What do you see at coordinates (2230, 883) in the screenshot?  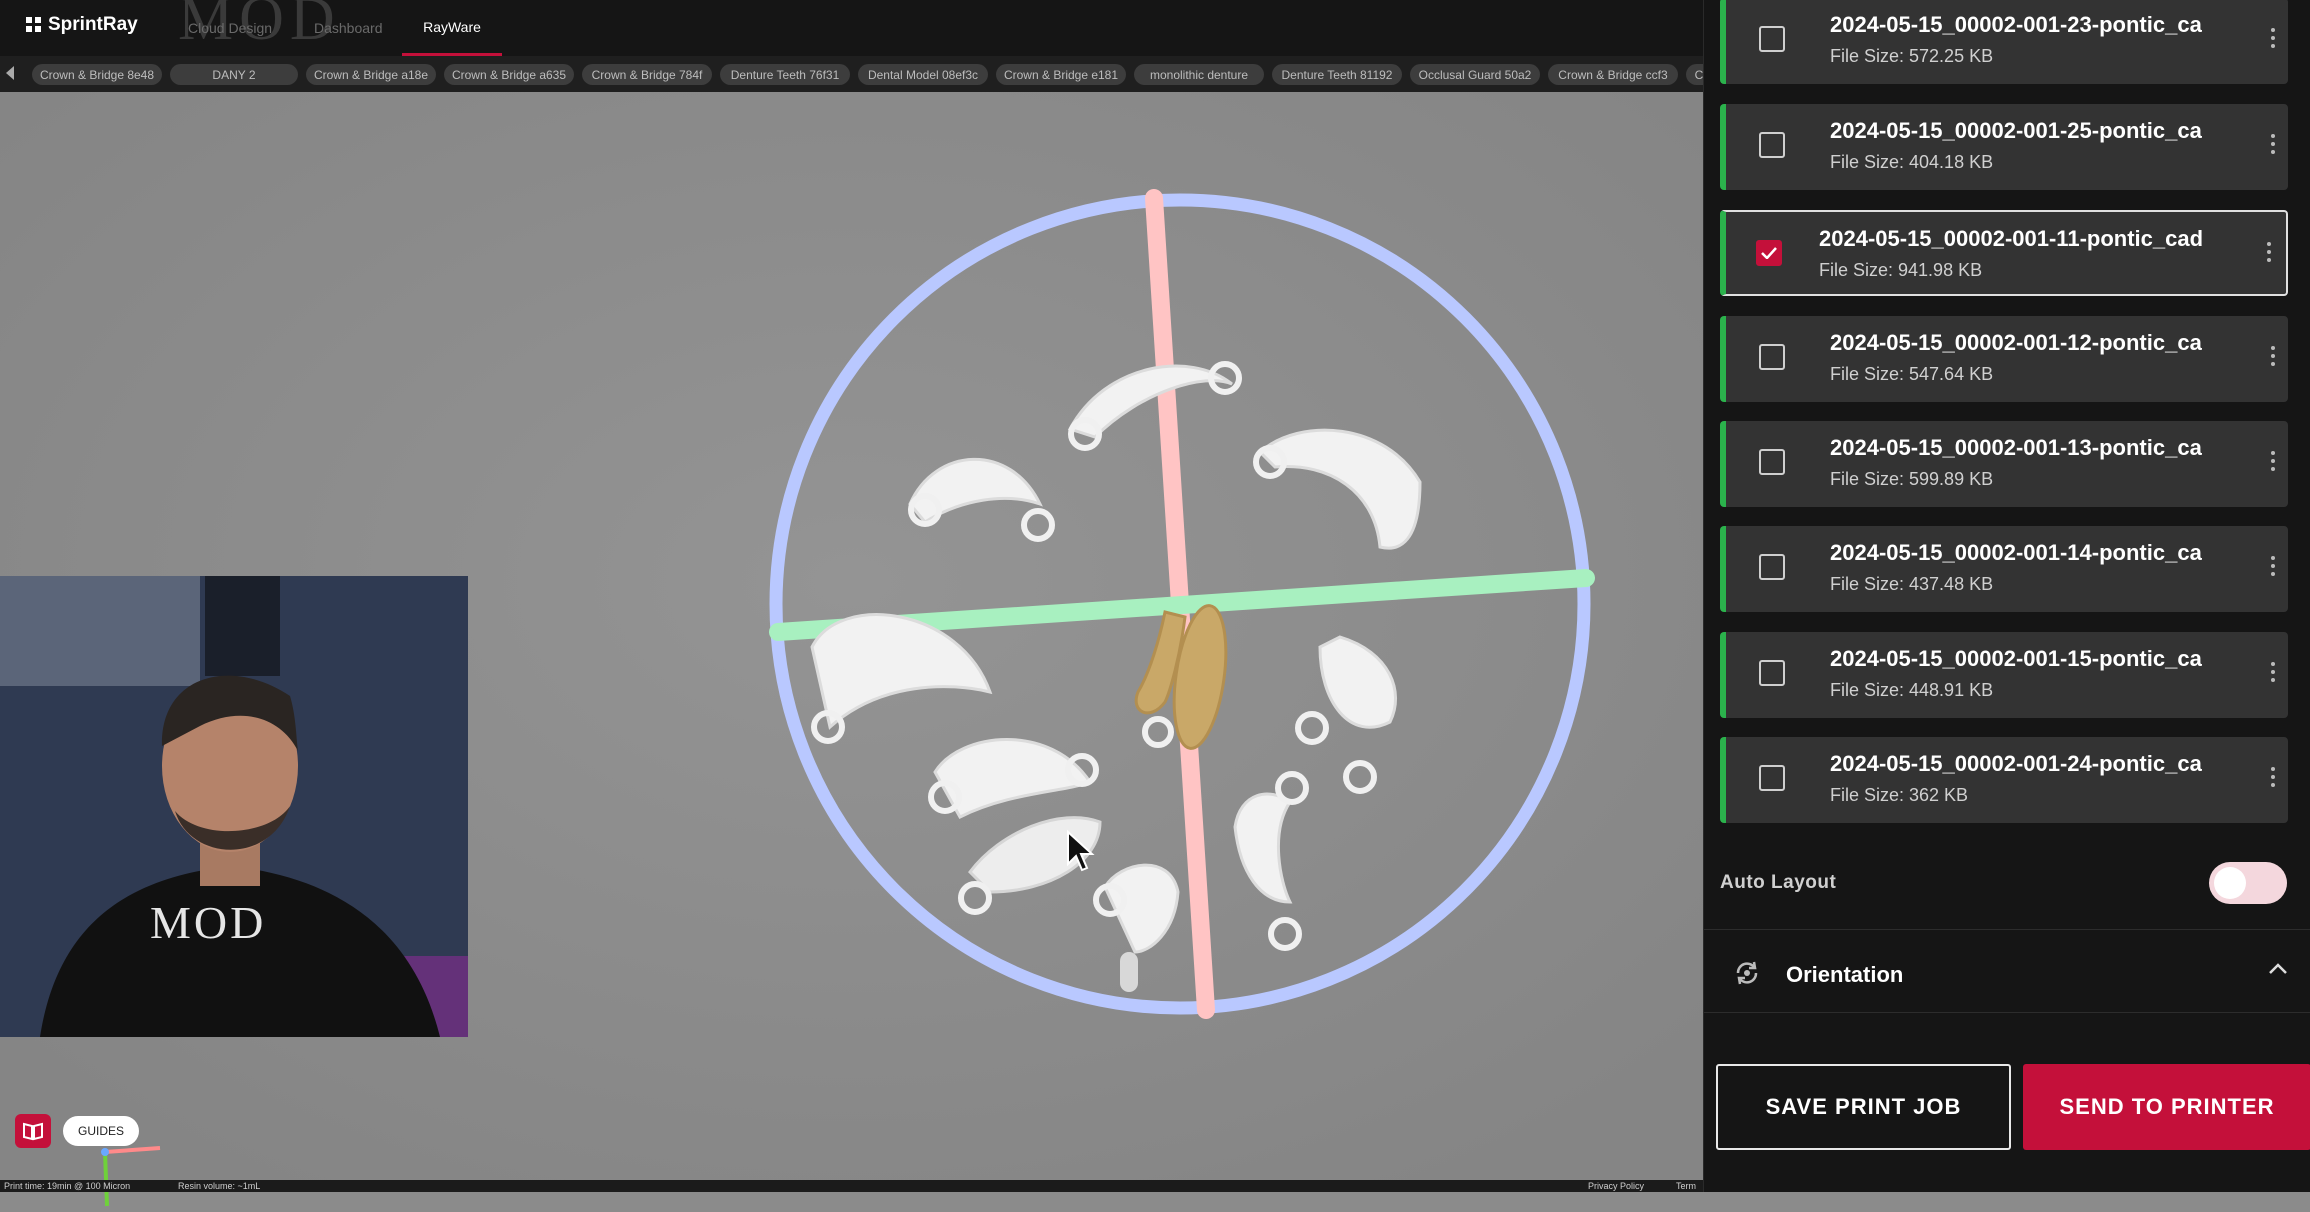 I see `toggle-knob` at bounding box center [2230, 883].